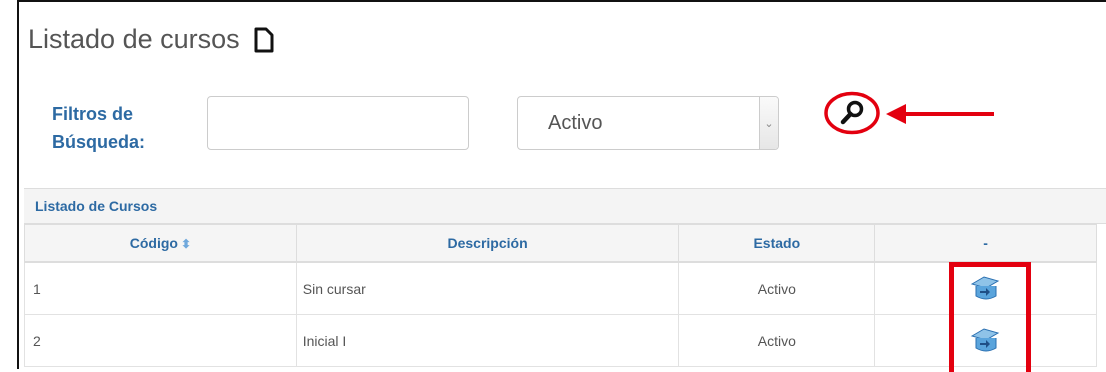 Image resolution: width=1106 pixels, height=372 pixels. I want to click on panel-title: Listado de Cursos, so click(565, 206).